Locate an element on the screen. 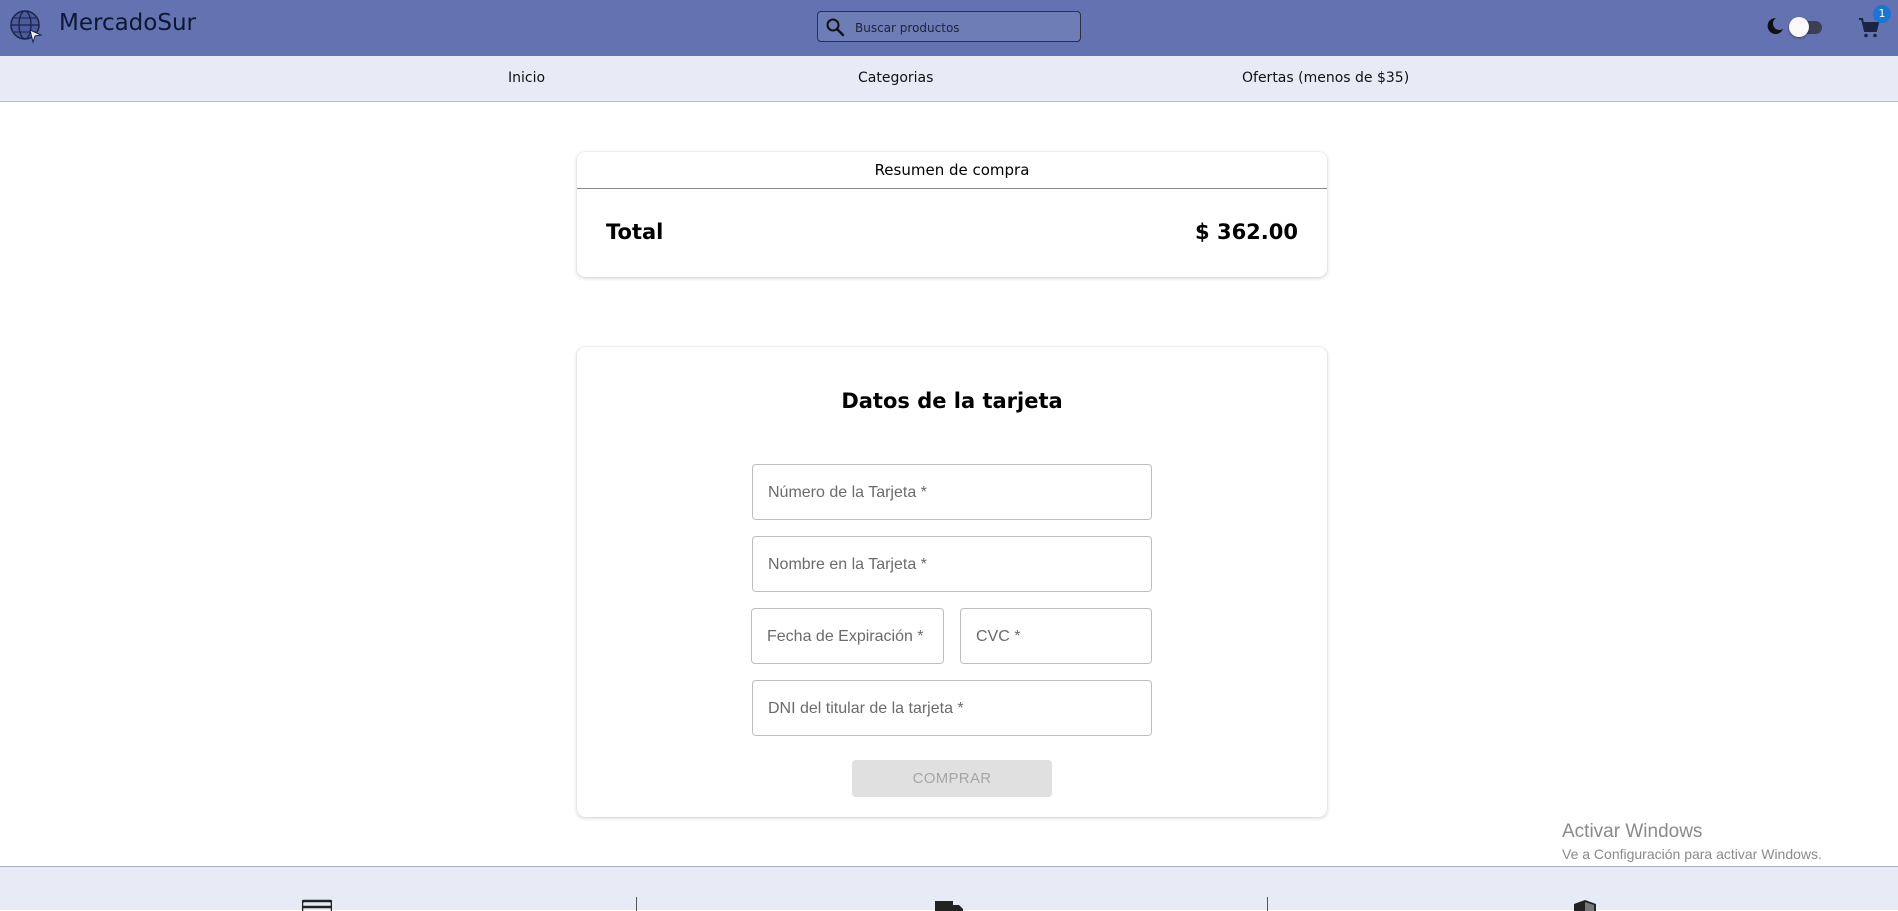  total-value: $ 362.00 is located at coordinates (1246, 232).